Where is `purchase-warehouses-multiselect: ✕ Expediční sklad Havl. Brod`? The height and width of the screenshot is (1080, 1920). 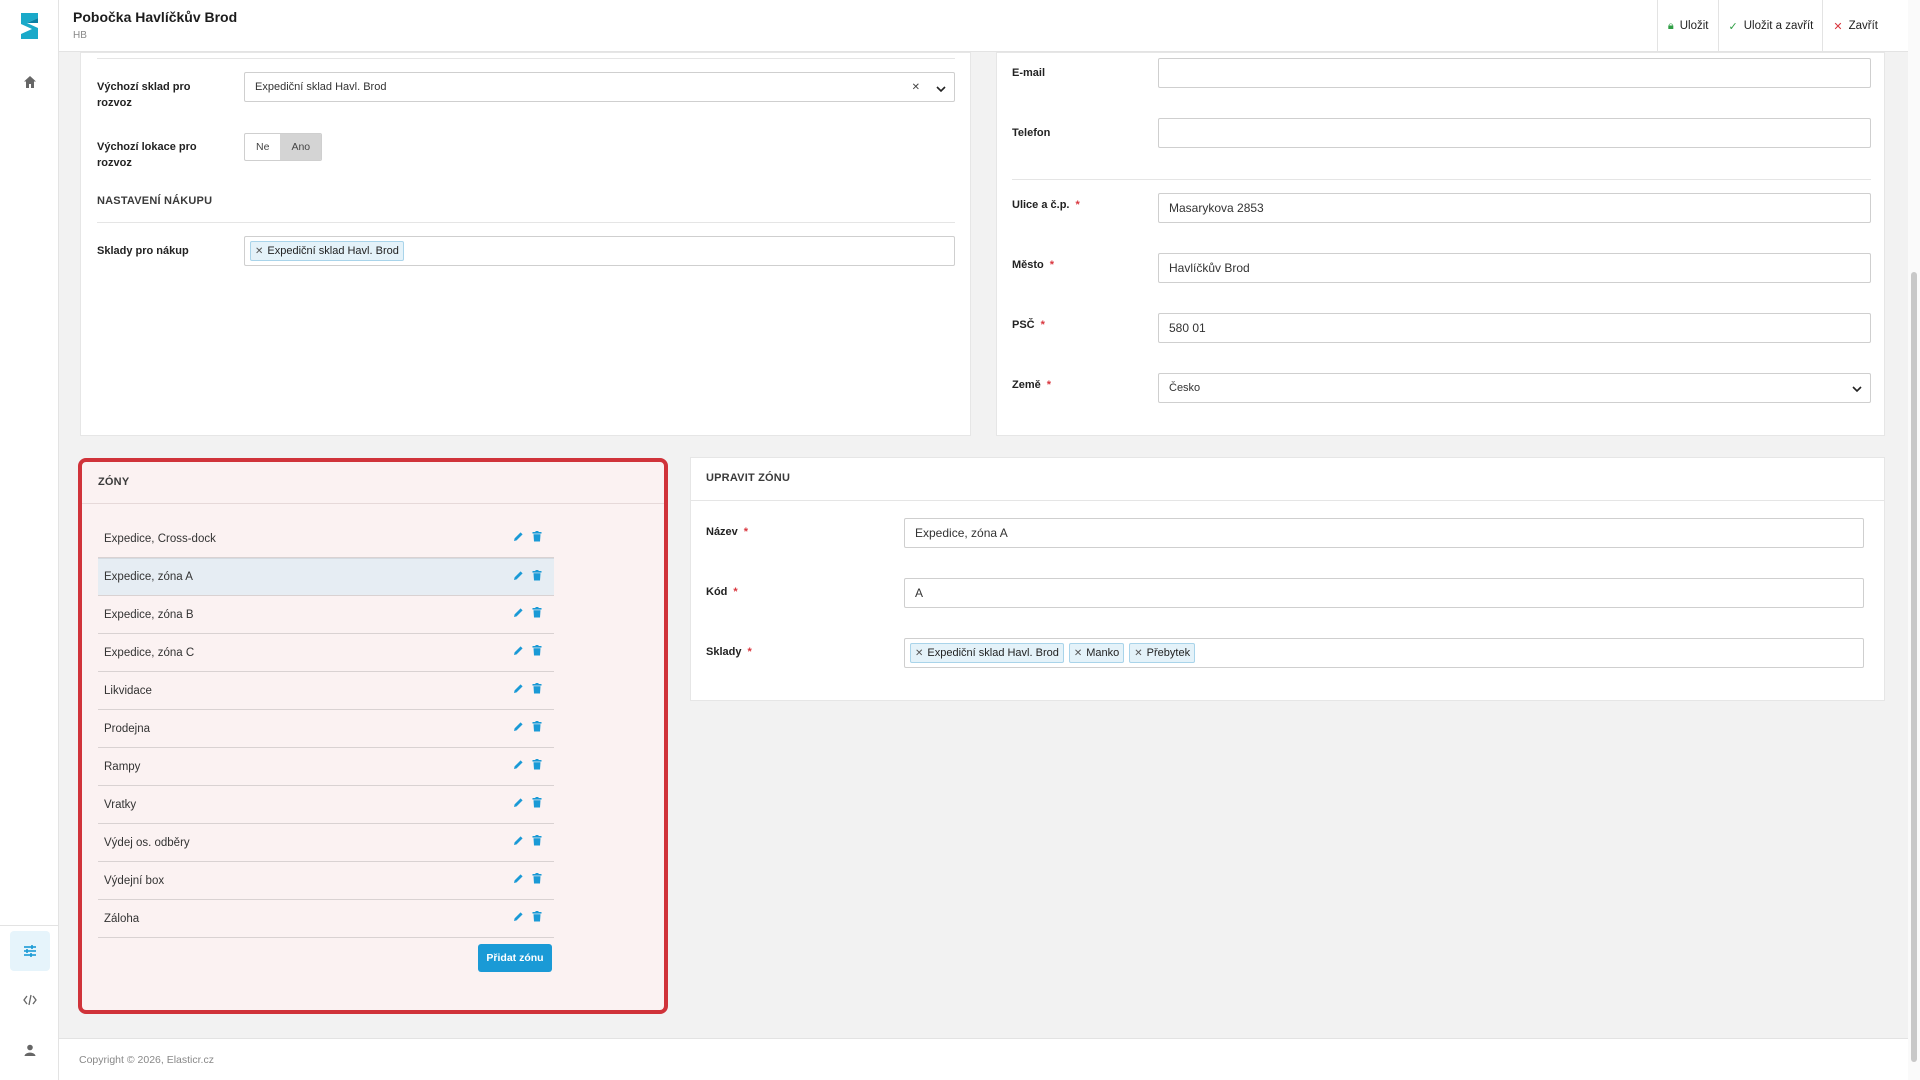
purchase-warehouses-multiselect: ✕ Expediční sklad Havl. Brod is located at coordinates (599, 251).